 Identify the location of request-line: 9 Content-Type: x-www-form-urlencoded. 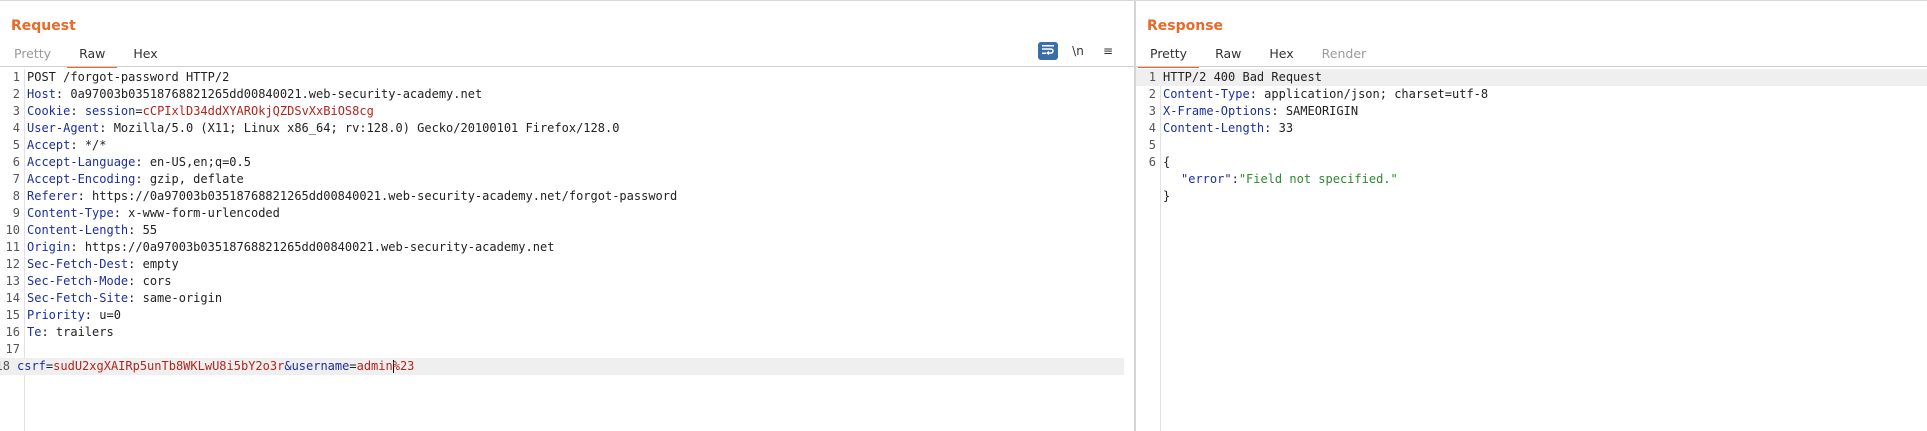
(146, 213).